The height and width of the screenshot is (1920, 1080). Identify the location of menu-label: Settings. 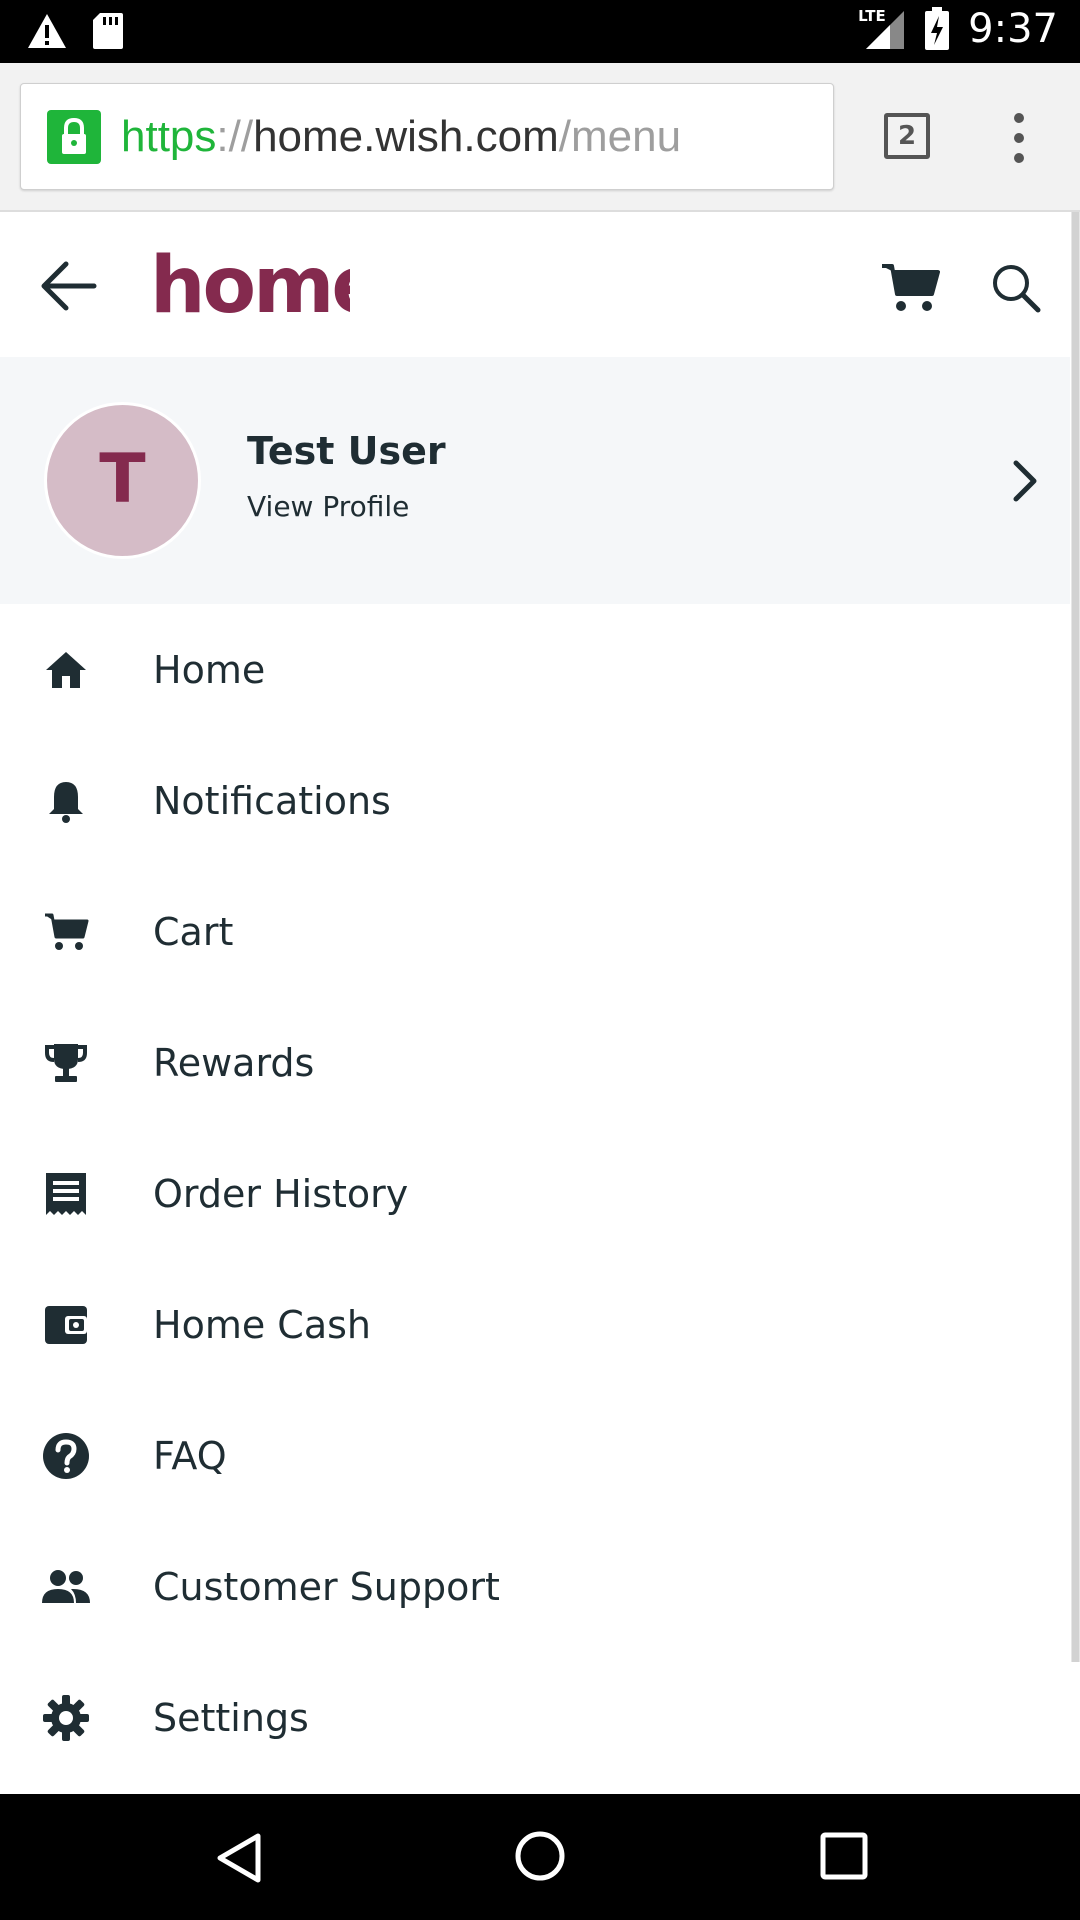
(231, 1717).